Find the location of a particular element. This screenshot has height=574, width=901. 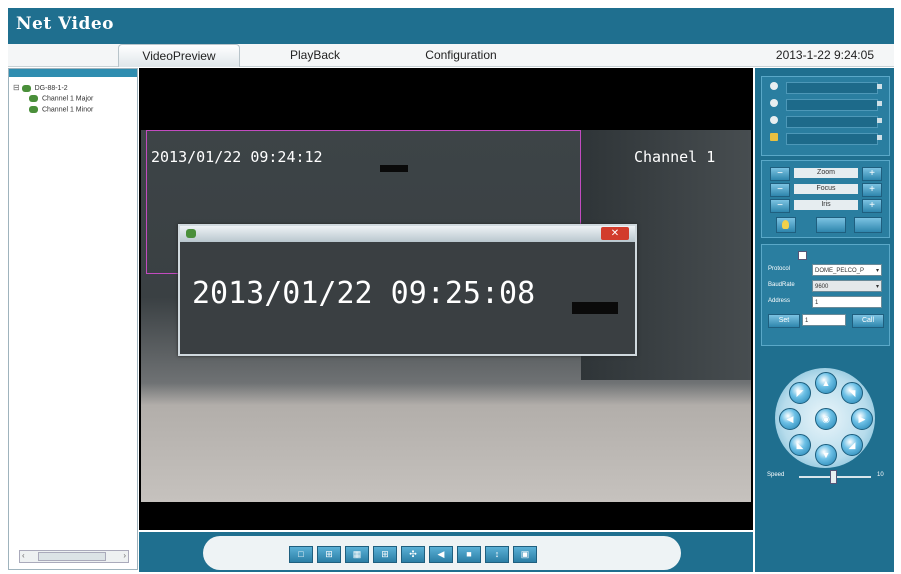

hue-slider is located at coordinates (832, 139).